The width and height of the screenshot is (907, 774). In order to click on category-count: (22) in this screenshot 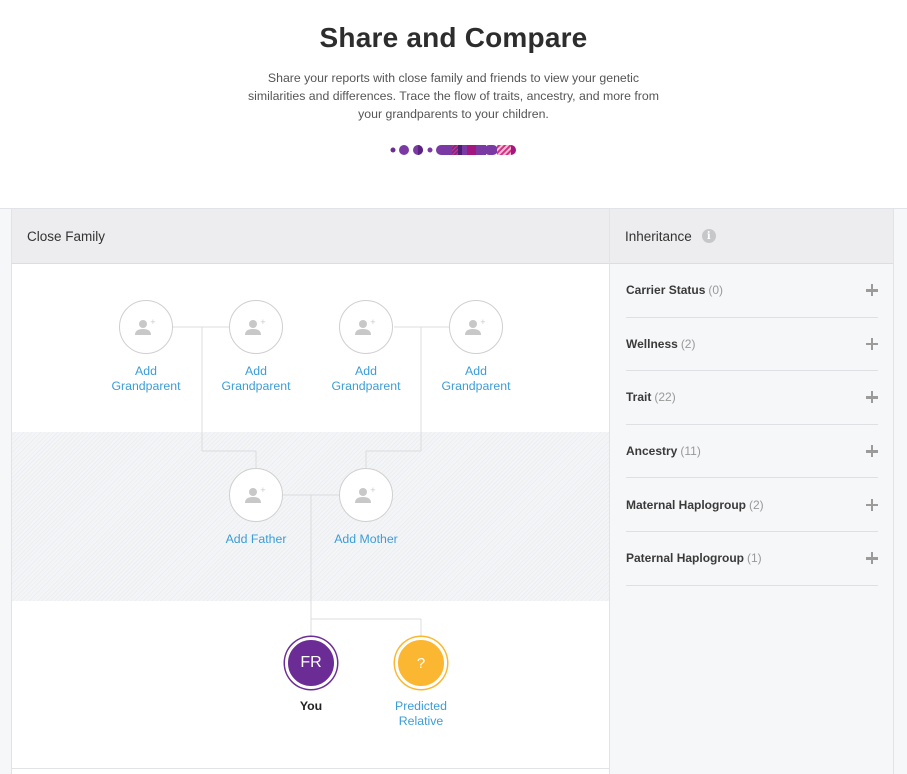, I will do `click(665, 397)`.